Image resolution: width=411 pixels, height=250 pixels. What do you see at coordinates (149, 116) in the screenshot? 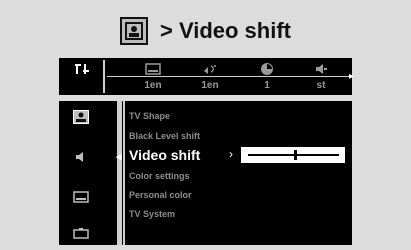
I see `menu-item-tv-shape: TV Shape` at bounding box center [149, 116].